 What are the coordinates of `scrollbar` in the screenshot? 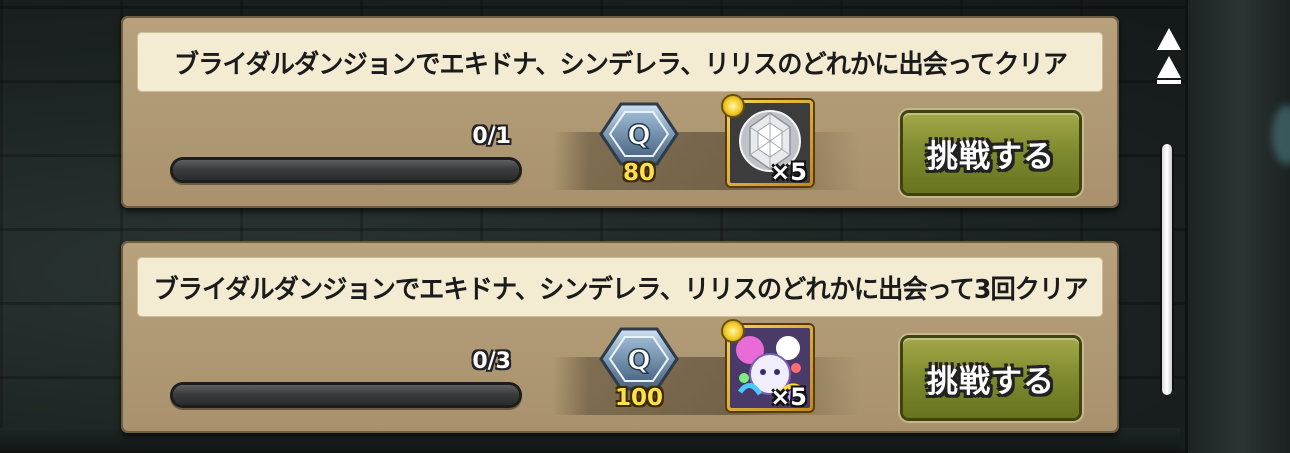 It's located at (1167, 269).